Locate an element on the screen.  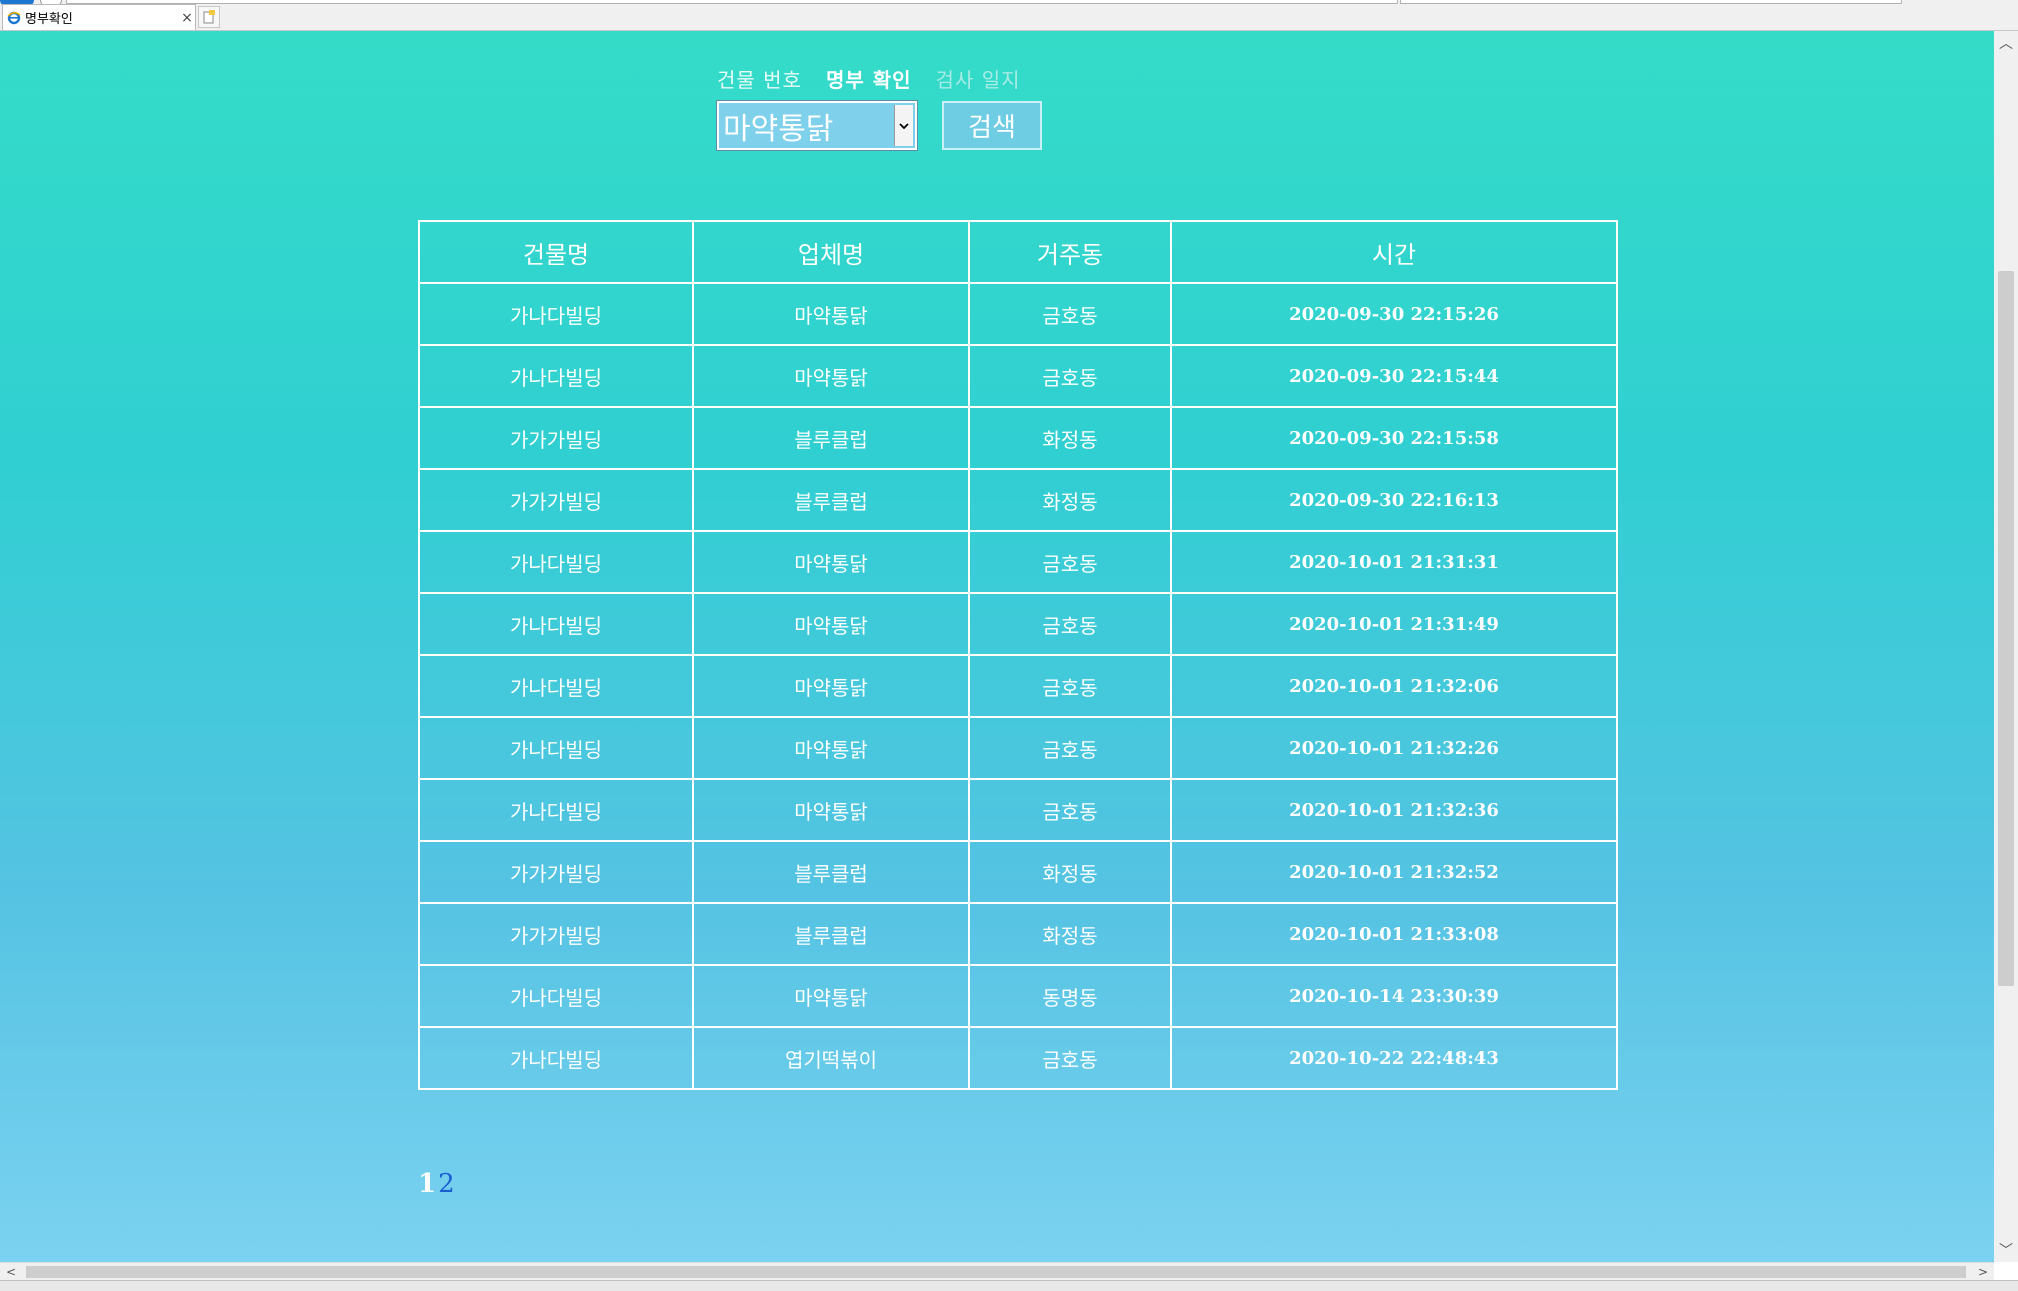
cell-time: 2020-10-22 22:48:43 is located at coordinates (1394, 1058).